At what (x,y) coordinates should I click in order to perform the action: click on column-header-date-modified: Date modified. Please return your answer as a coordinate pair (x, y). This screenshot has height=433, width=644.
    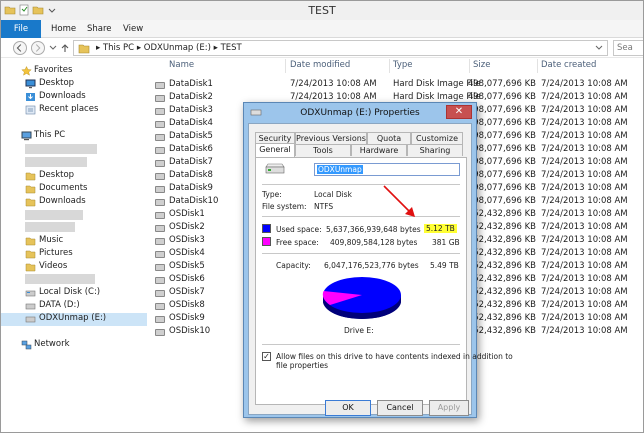
    Looking at the image, I should click on (320, 66).